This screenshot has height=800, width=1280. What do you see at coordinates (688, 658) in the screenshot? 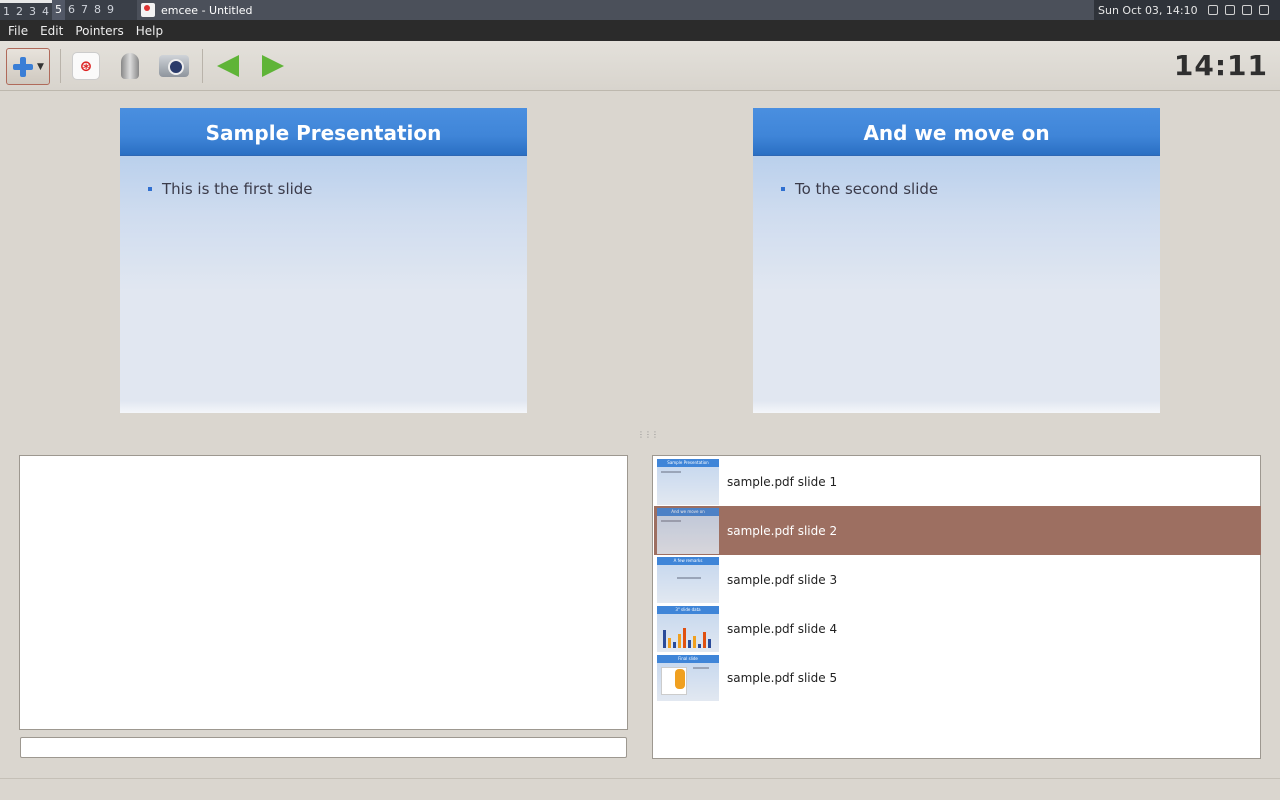
I see `thumbnail-title: Final slide` at bounding box center [688, 658].